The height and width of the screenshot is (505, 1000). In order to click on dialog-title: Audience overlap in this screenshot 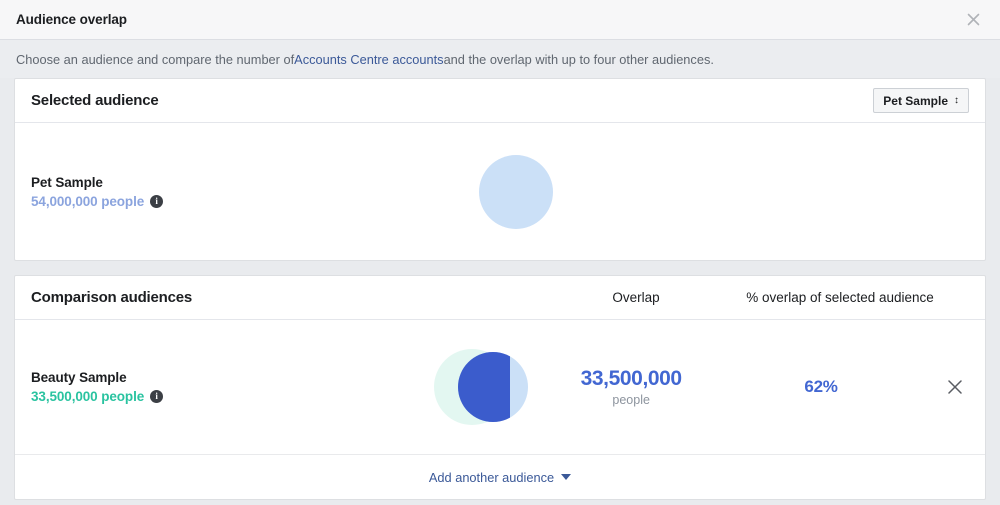, I will do `click(71, 19)`.